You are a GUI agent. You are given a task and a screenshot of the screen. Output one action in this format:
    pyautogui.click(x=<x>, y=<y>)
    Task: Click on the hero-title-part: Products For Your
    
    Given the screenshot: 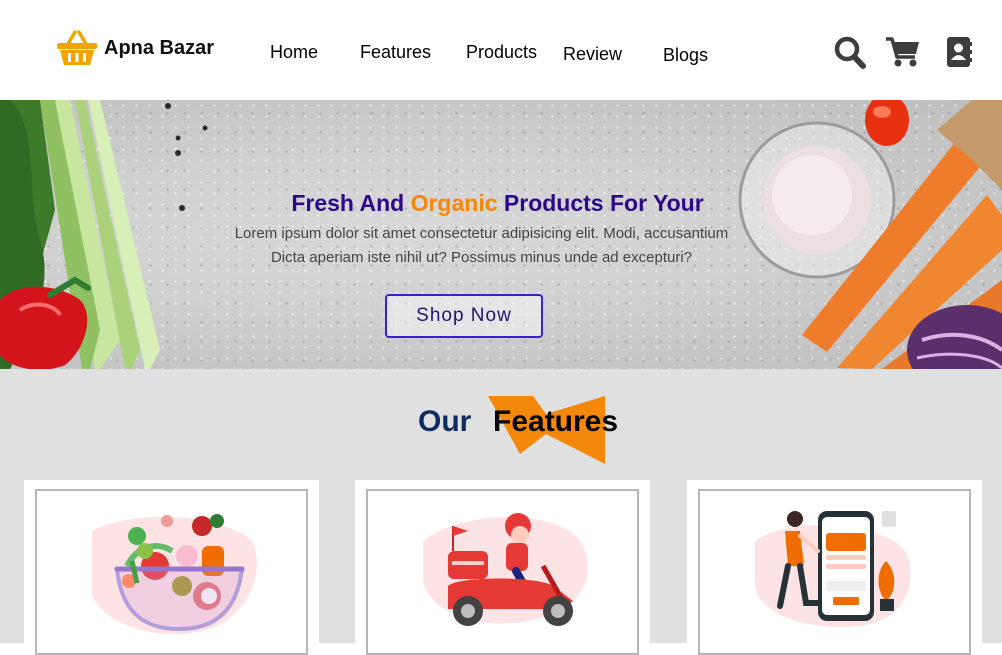 What is the action you would take?
    pyautogui.click(x=600, y=203)
    